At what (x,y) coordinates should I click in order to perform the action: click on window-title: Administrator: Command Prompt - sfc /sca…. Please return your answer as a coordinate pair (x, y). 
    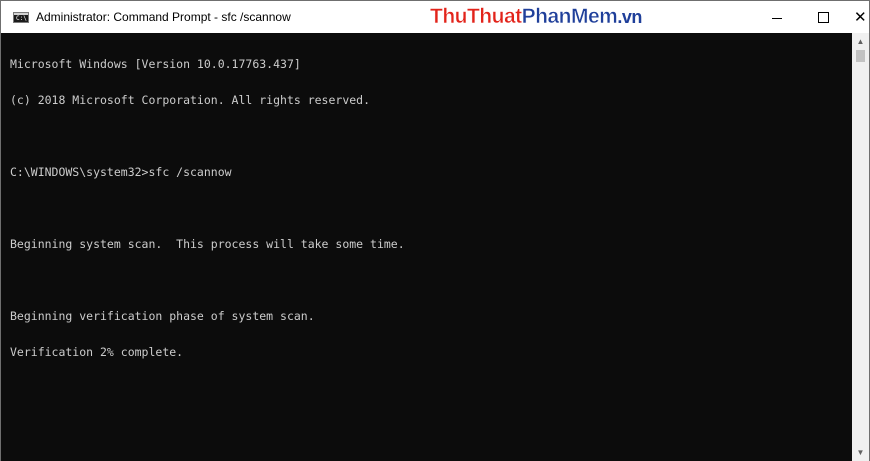
    Looking at the image, I should click on (163, 17).